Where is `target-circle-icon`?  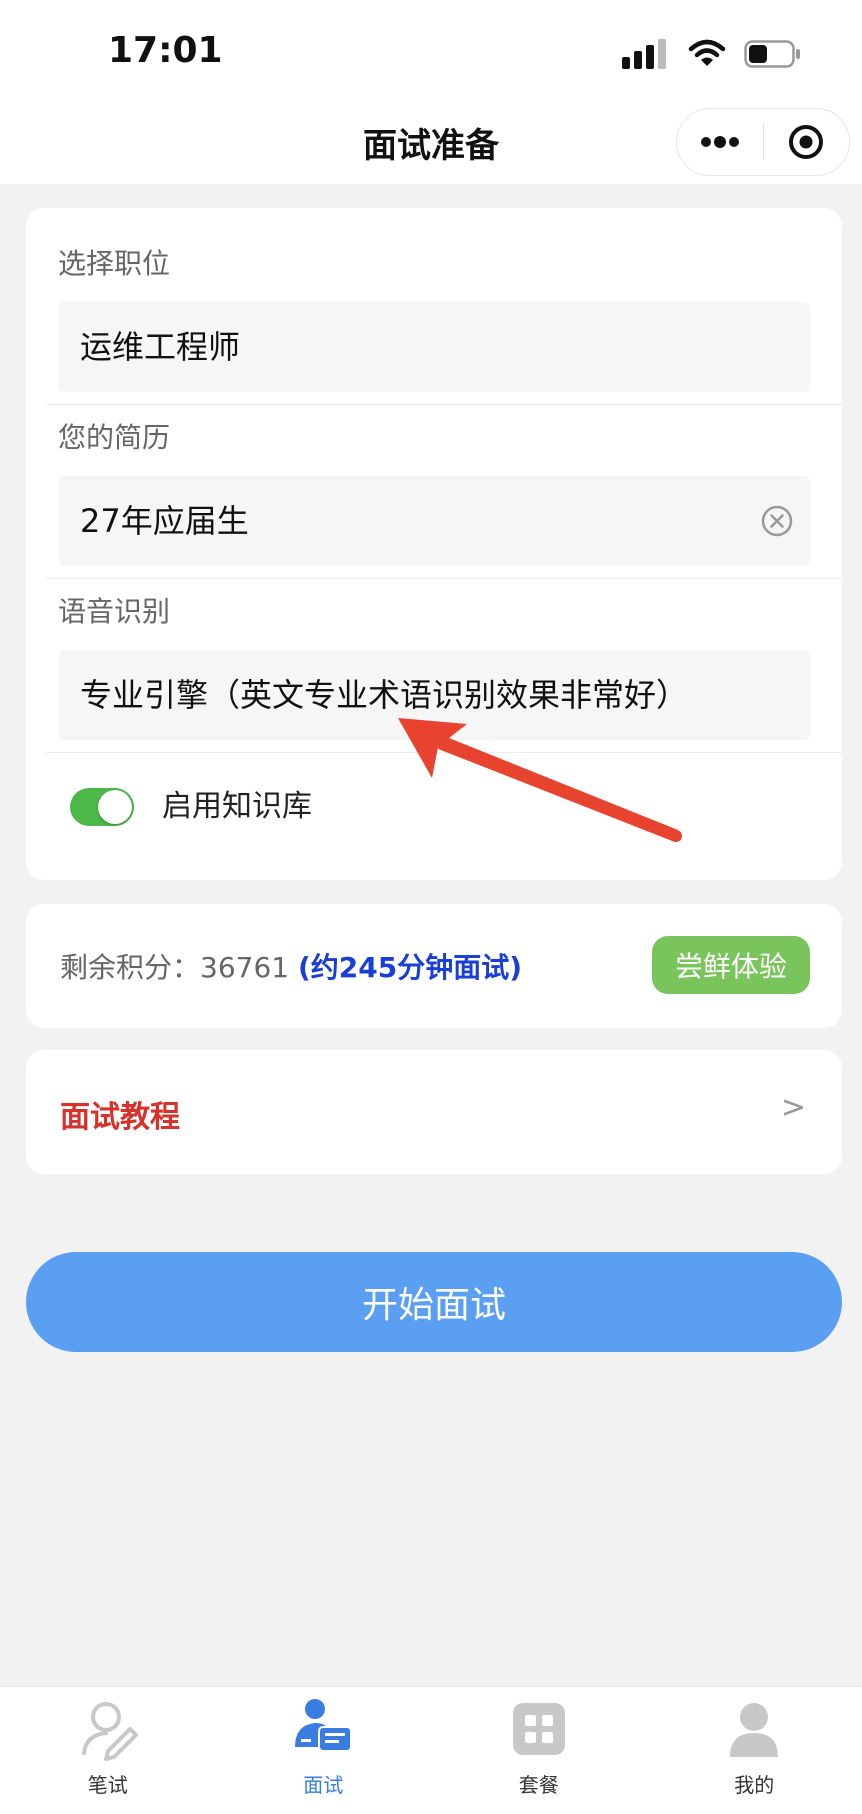 target-circle-icon is located at coordinates (806, 142).